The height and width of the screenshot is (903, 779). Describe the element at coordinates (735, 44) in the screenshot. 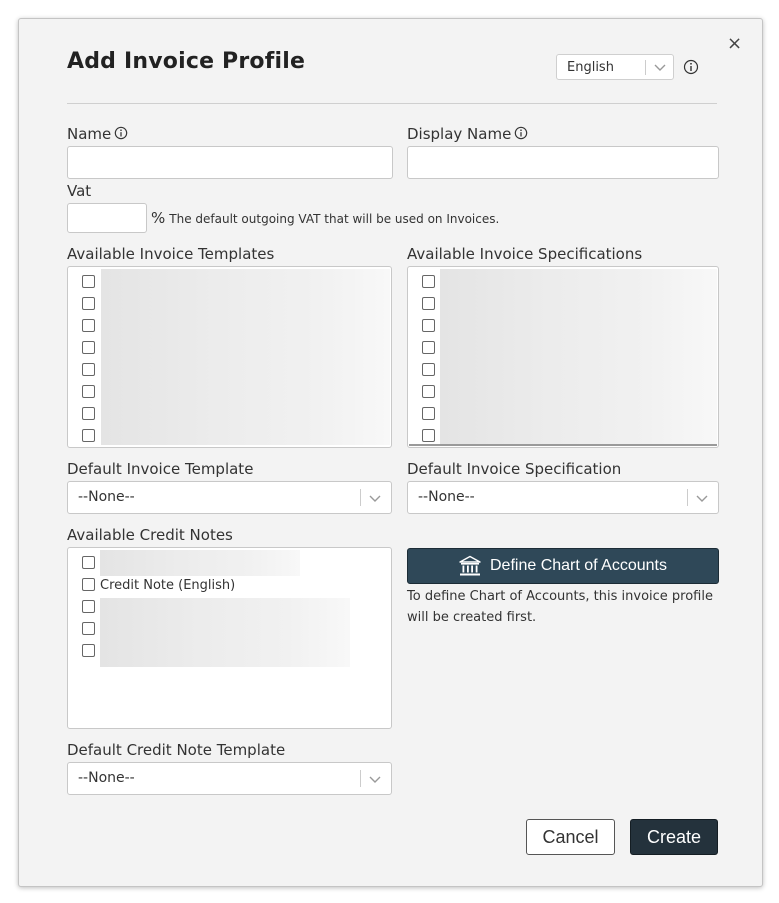

I see `close-icon: ×` at that location.